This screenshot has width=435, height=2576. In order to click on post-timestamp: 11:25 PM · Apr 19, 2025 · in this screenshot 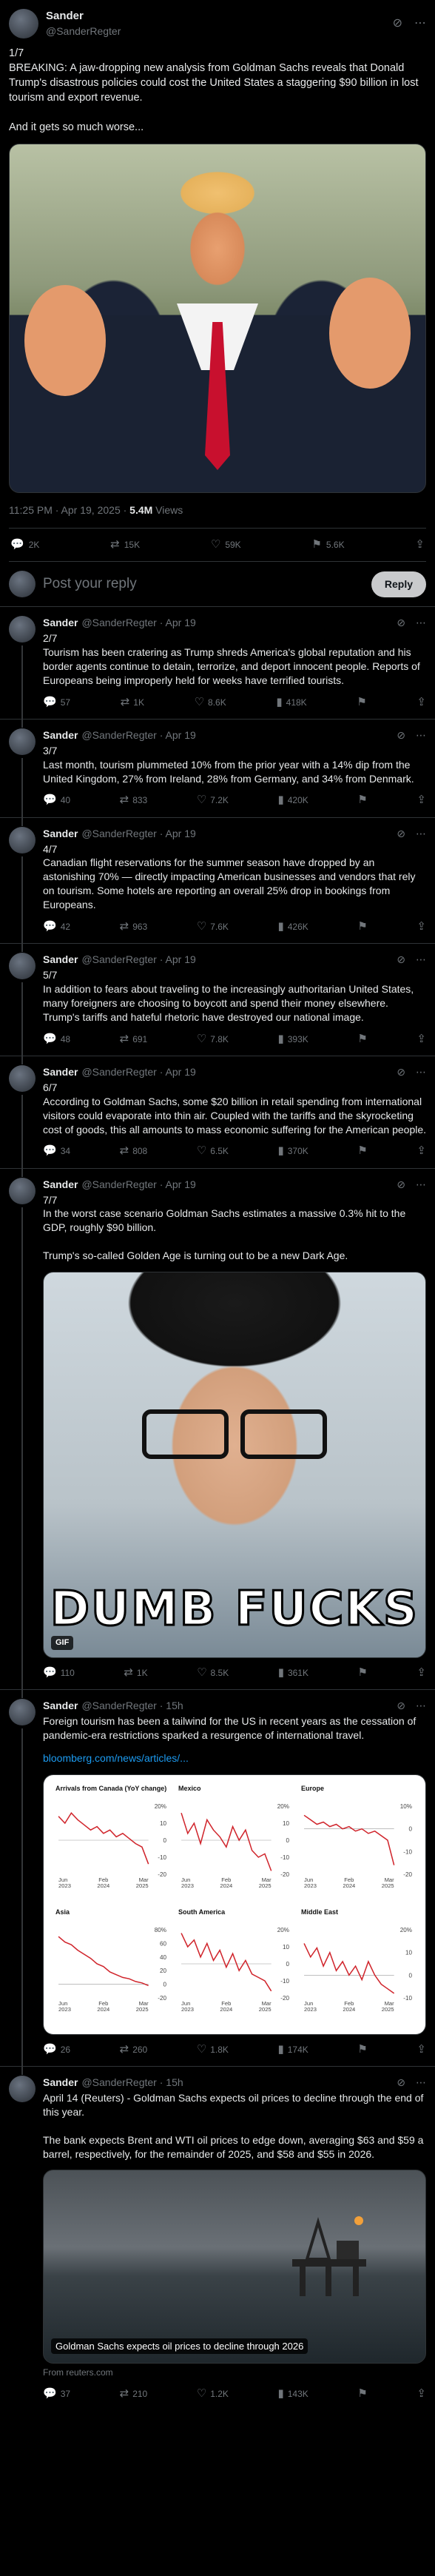, I will do `click(69, 510)`.